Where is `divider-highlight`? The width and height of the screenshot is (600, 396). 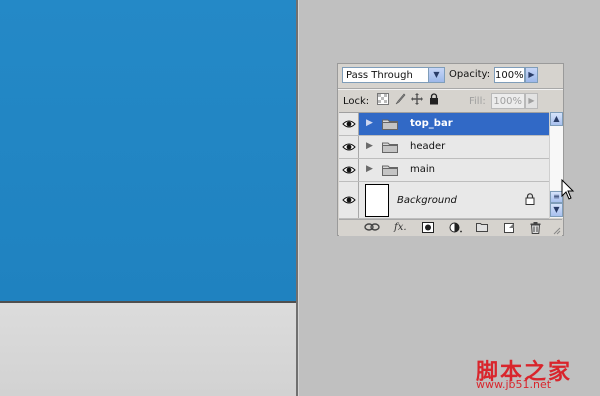 divider-highlight is located at coordinates (450, 89).